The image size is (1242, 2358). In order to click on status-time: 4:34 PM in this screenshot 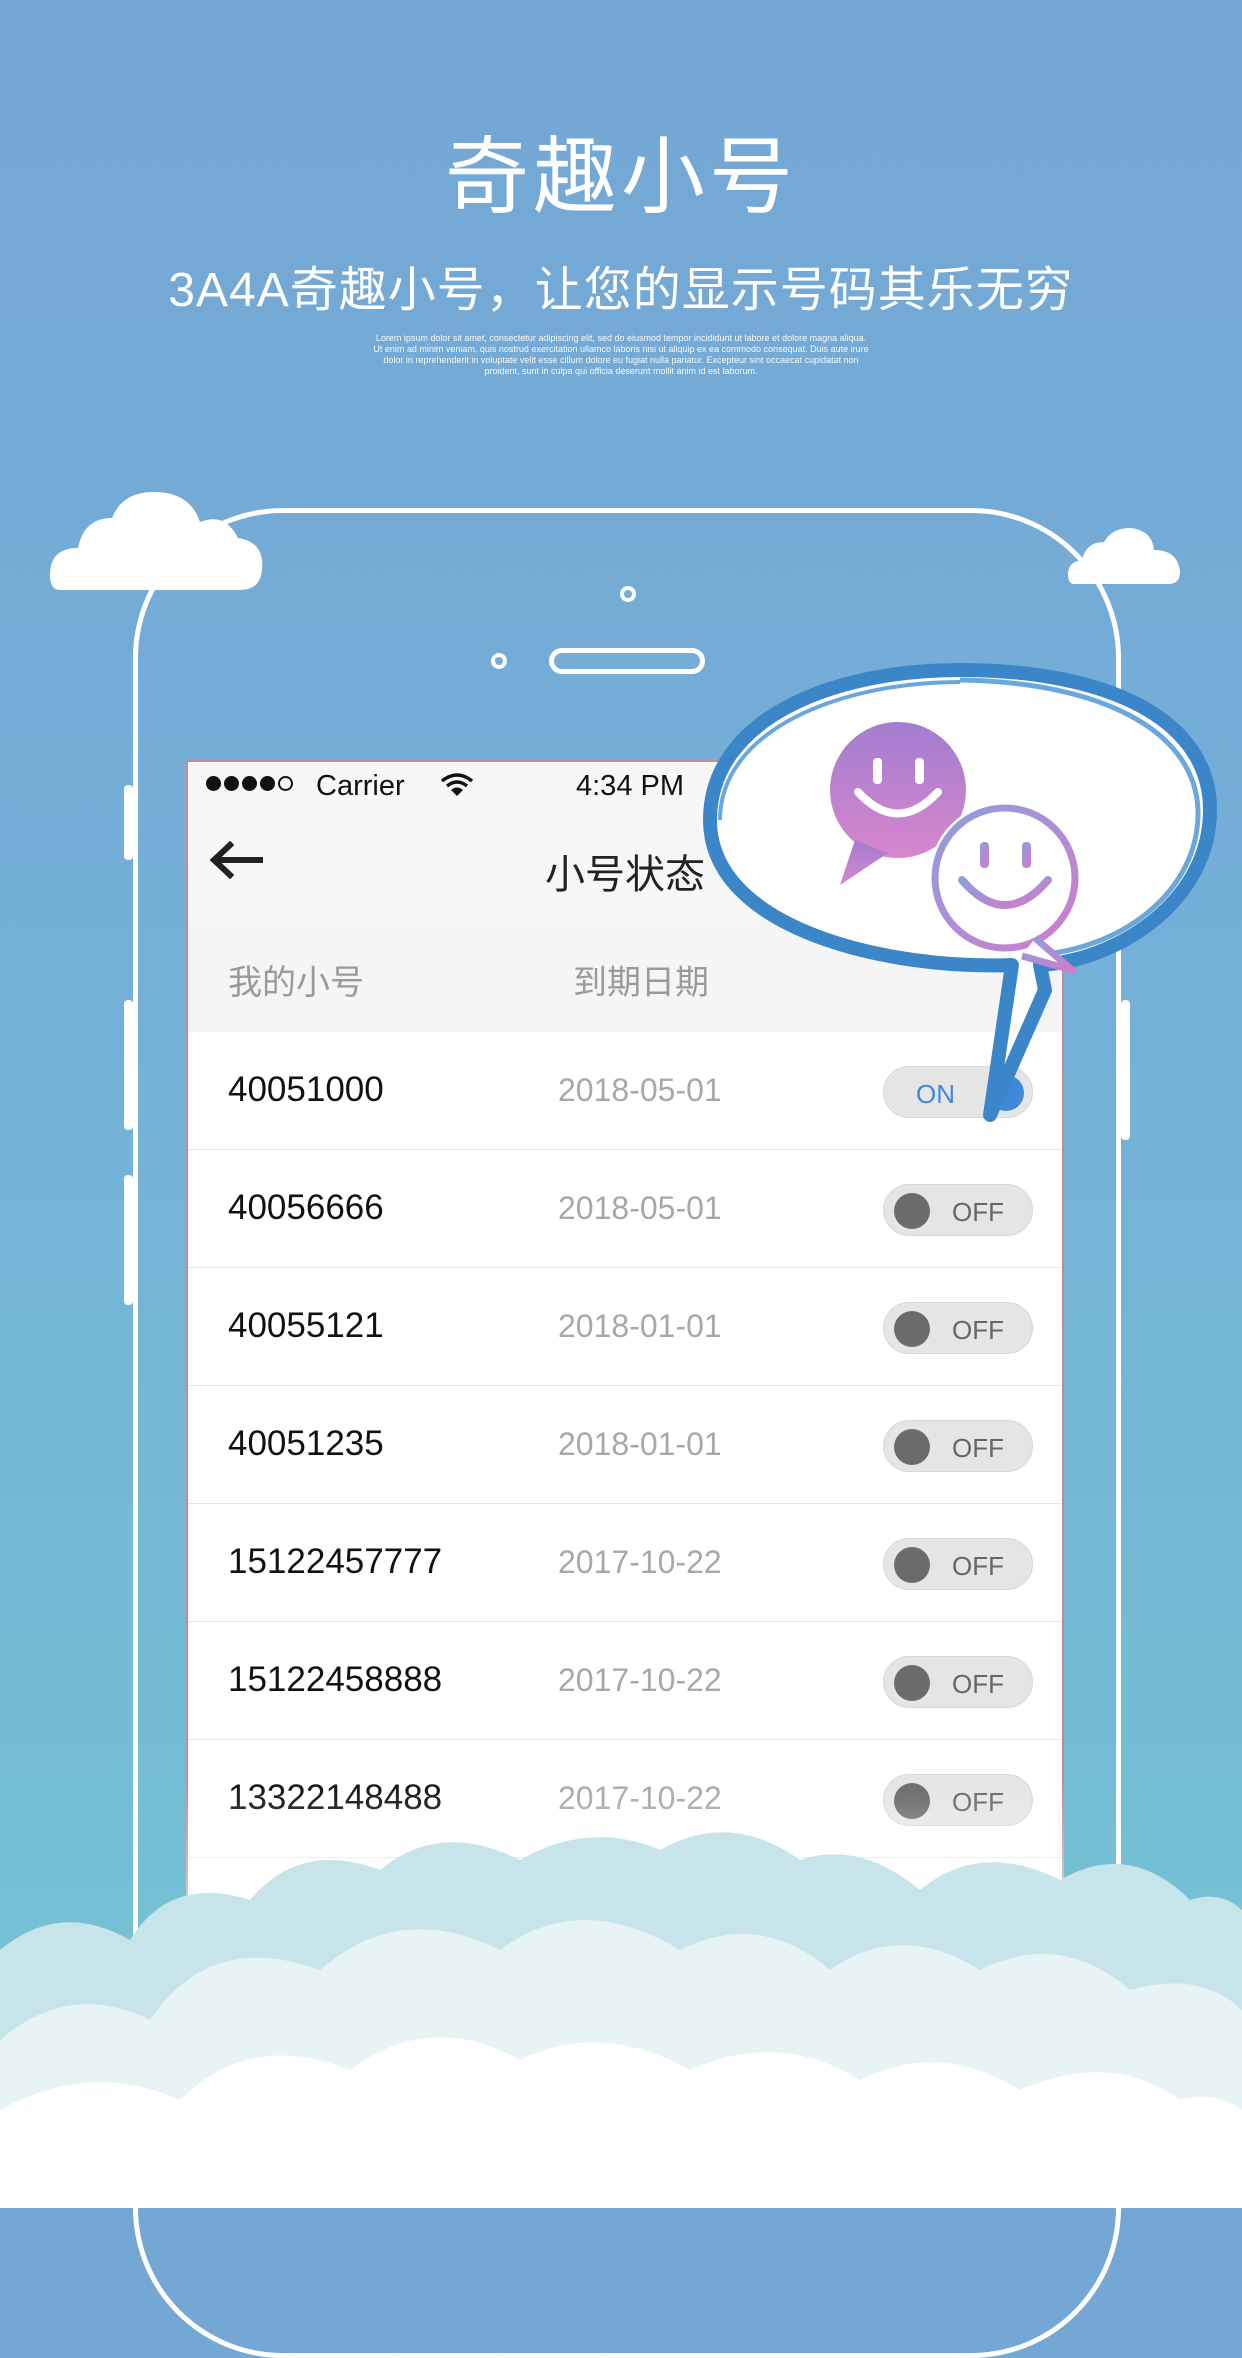, I will do `click(630, 786)`.